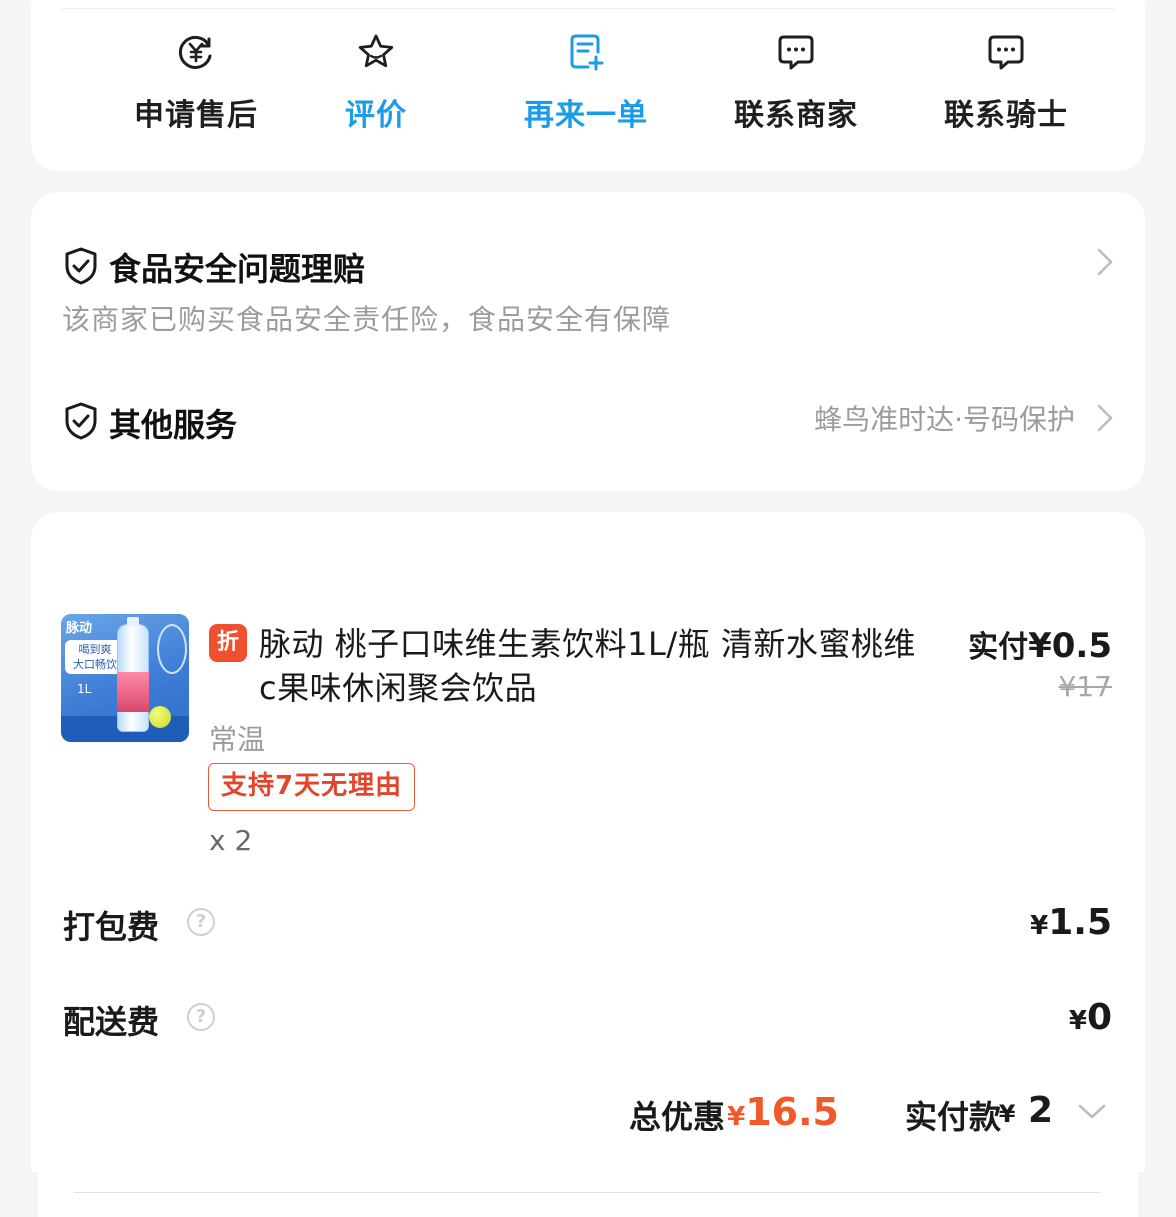 This screenshot has width=1176, height=1217. What do you see at coordinates (571, 1115) in the screenshot?
I see `order-summary-row: 总优惠 ¥16.5 实付款 ¥ 2` at bounding box center [571, 1115].